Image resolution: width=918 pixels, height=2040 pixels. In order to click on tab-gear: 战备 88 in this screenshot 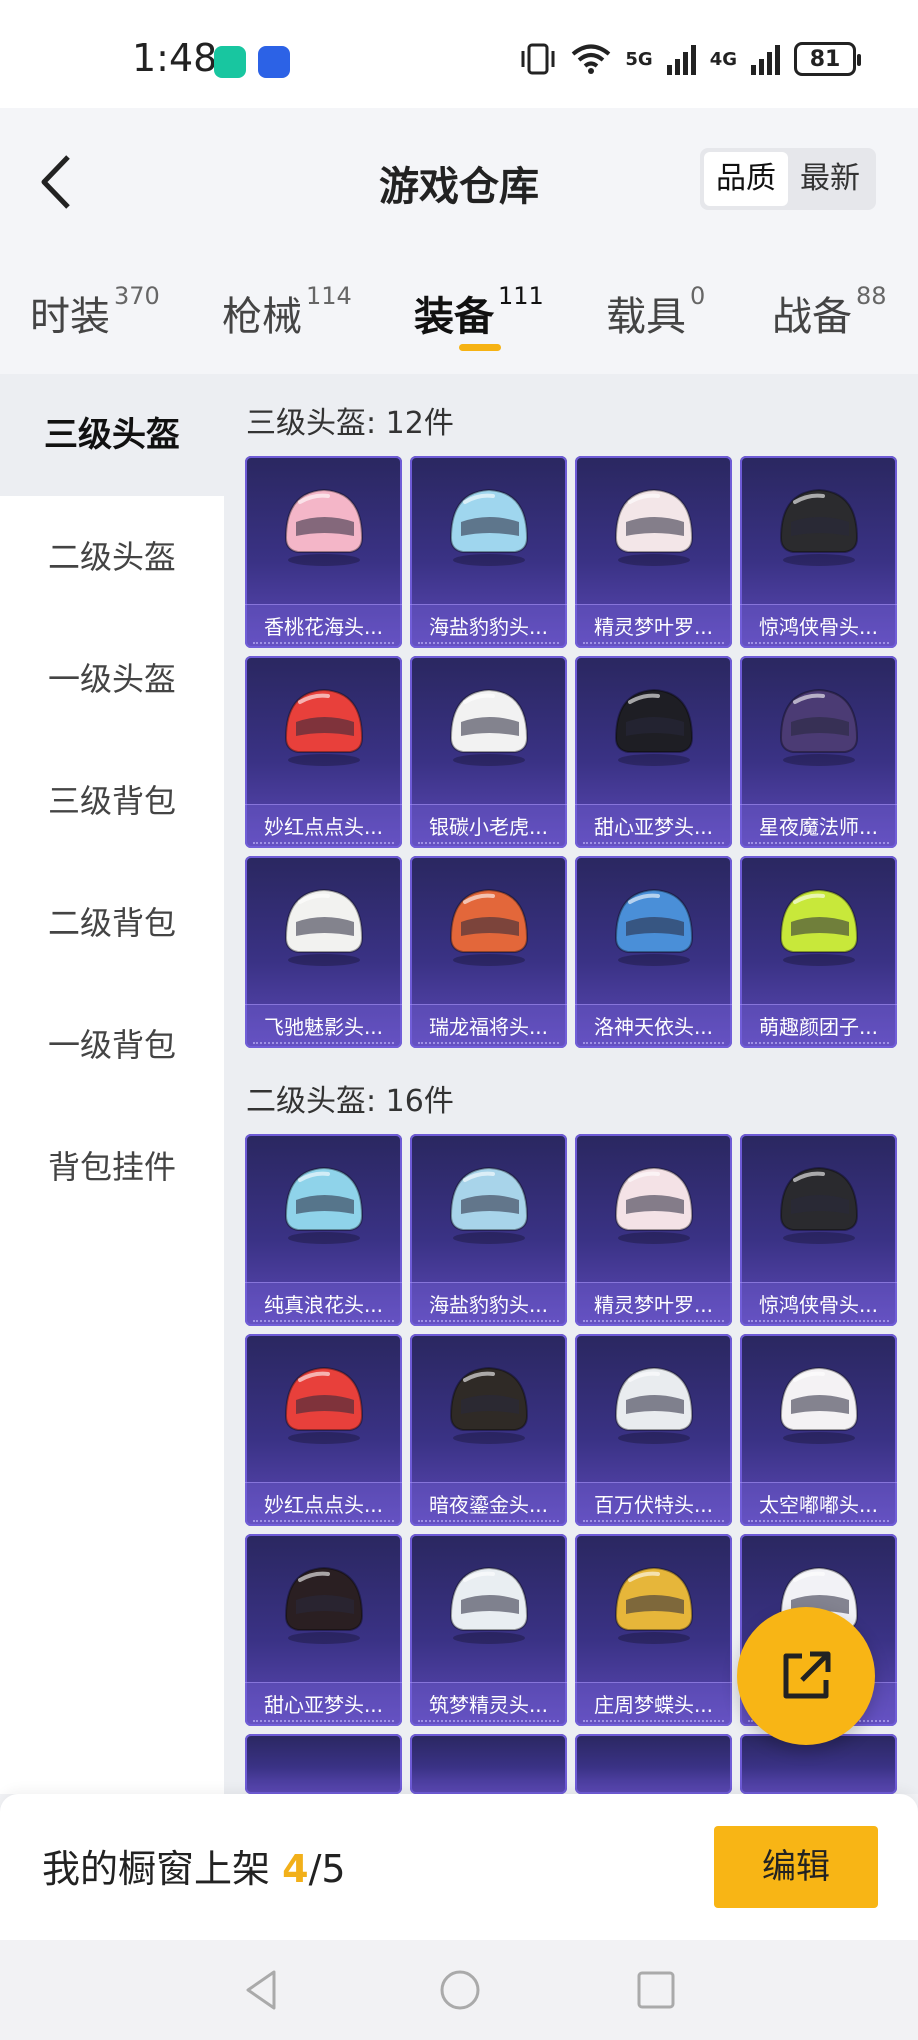, I will do `click(829, 312)`.